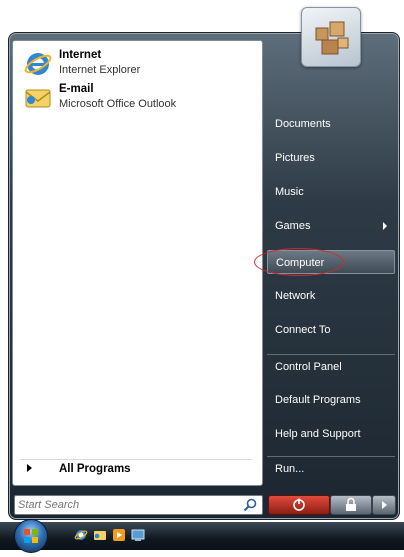 The image size is (404, 557). Describe the element at coordinates (100, 70) in the screenshot. I see `pinned-internet-subtitle: Internet Explorer` at that location.